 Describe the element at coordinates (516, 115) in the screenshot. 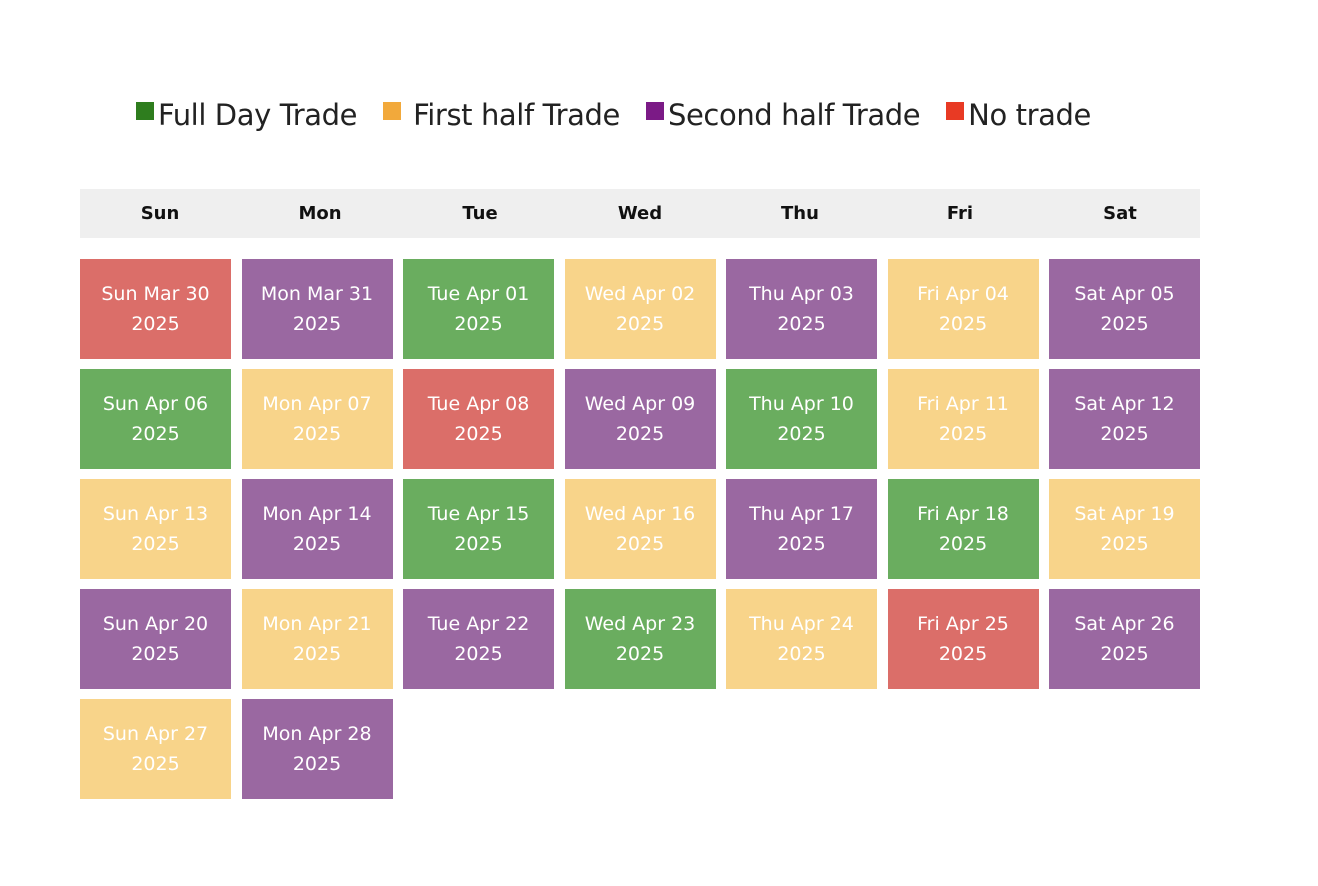

I see `legend-label: First half Trade` at that location.